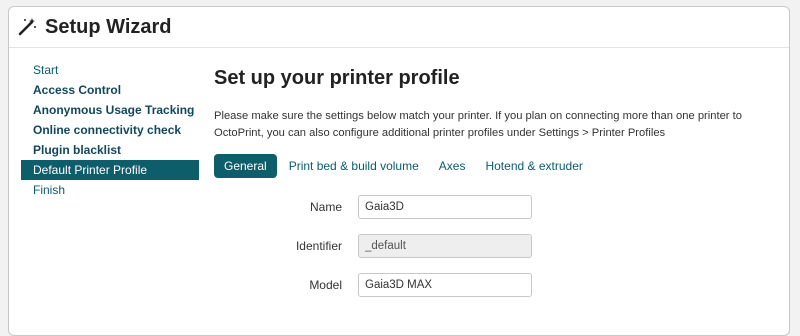 The image size is (800, 336). What do you see at coordinates (110, 110) in the screenshot?
I see `sidebar-item-anonymous-usage-tracking: Anonymous Usage Tracking` at bounding box center [110, 110].